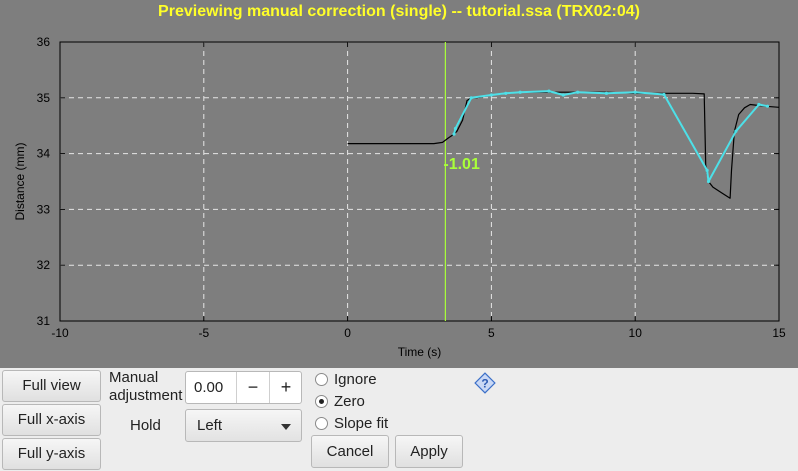 The image size is (798, 471). I want to click on apply-button: Apply, so click(429, 451).